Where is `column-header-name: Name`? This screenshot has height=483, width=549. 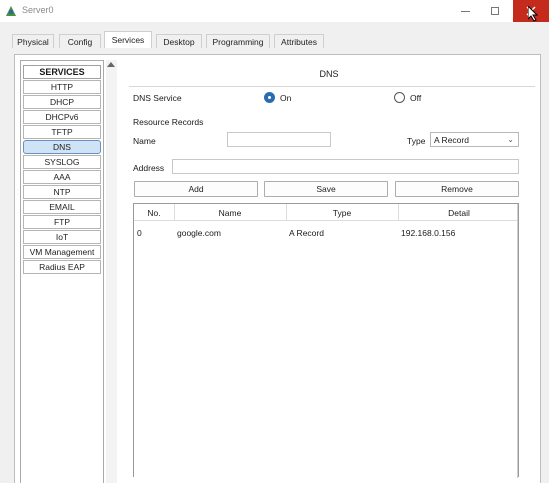 column-header-name: Name is located at coordinates (230, 213).